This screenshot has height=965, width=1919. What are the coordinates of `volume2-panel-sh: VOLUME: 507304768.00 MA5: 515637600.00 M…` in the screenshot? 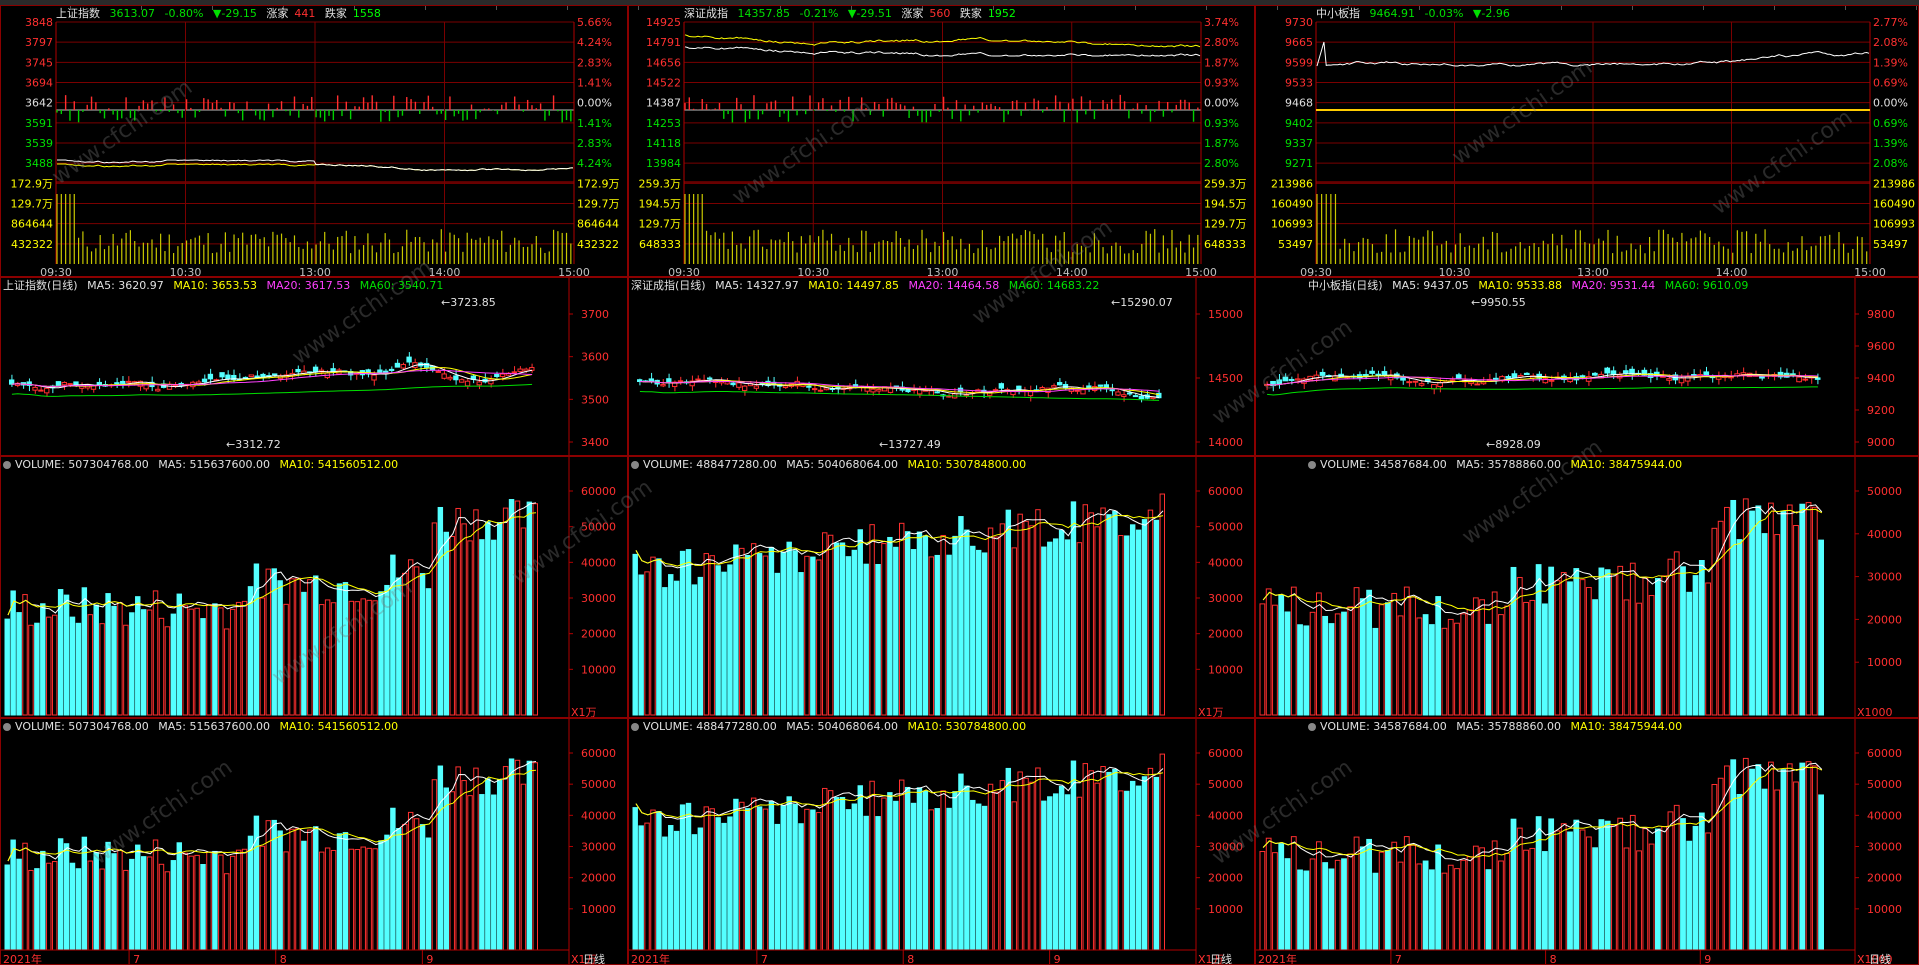 It's located at (314, 841).